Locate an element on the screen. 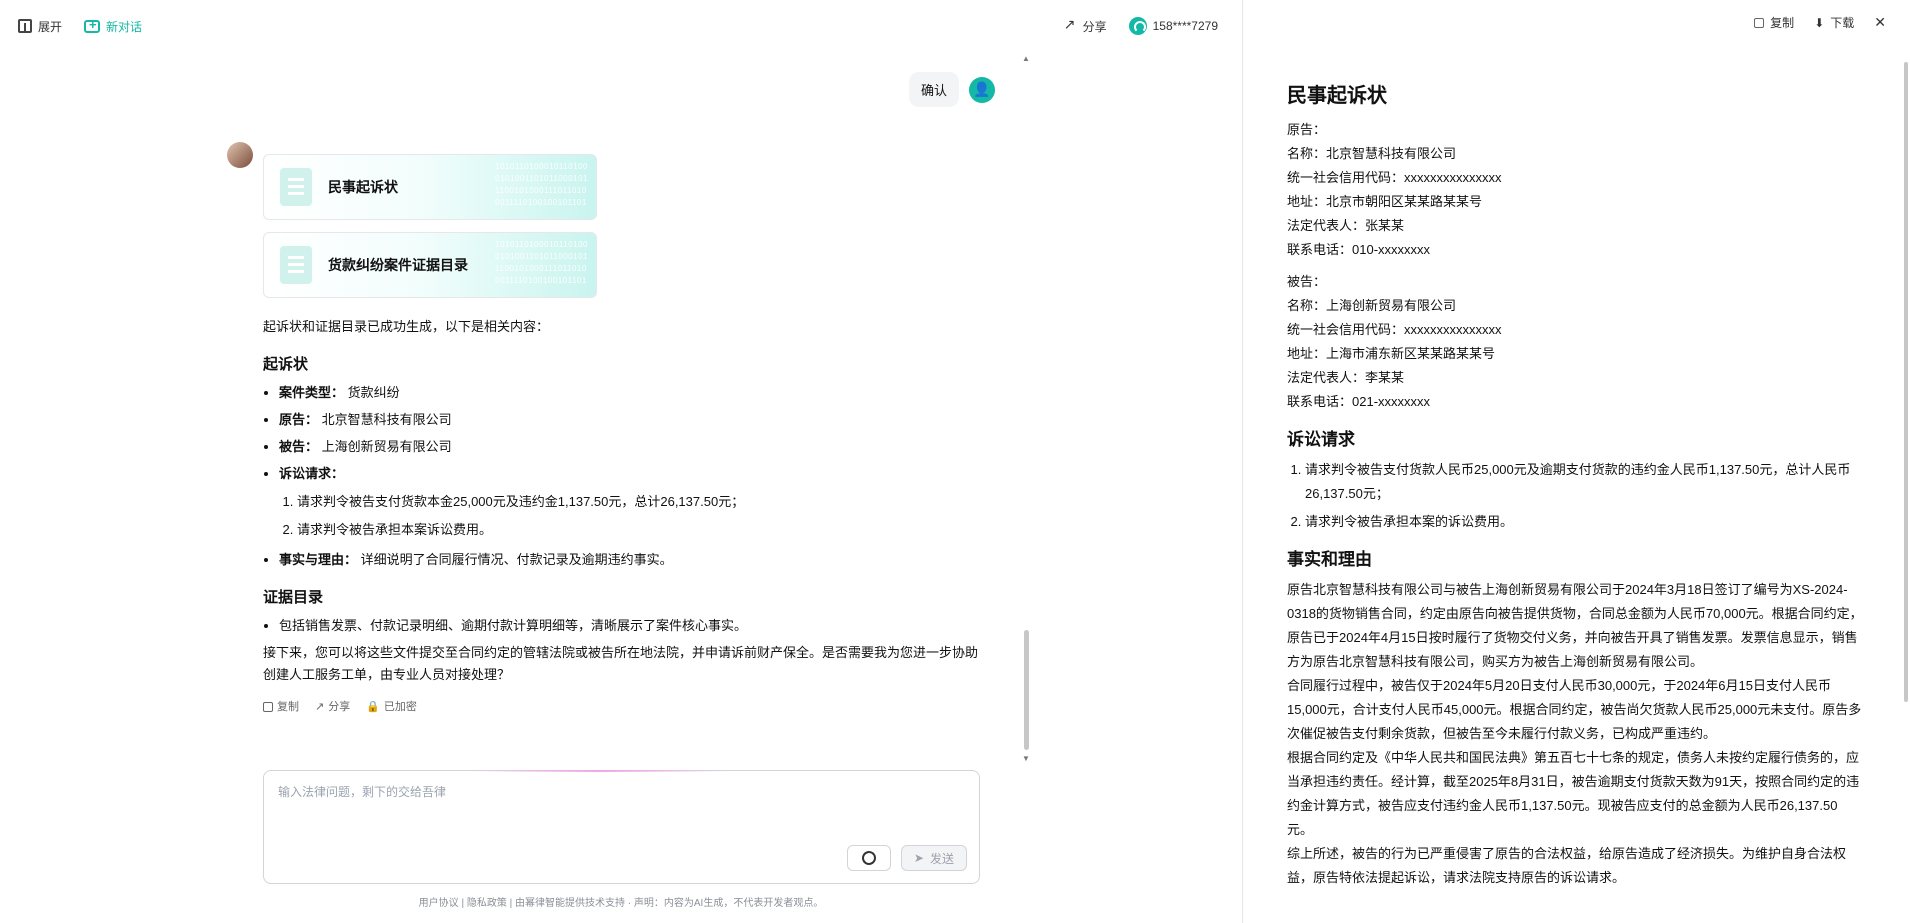 The width and height of the screenshot is (1910, 923). chat-input-placeholder: 输入法律问题，剩下的交给吾律 is located at coordinates (362, 792).